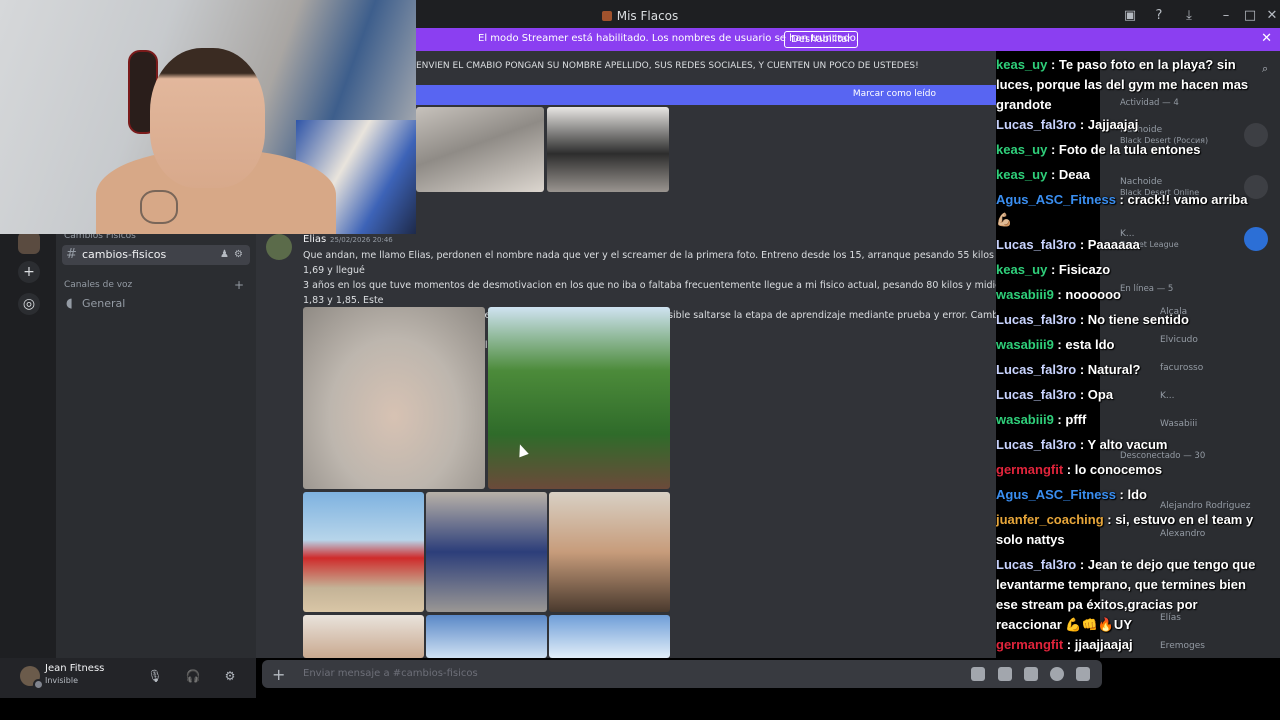 This screenshot has width=1280, height=720. What do you see at coordinates (1100, 394) in the screenshot?
I see `twitch-chat-text: Opa` at bounding box center [1100, 394].